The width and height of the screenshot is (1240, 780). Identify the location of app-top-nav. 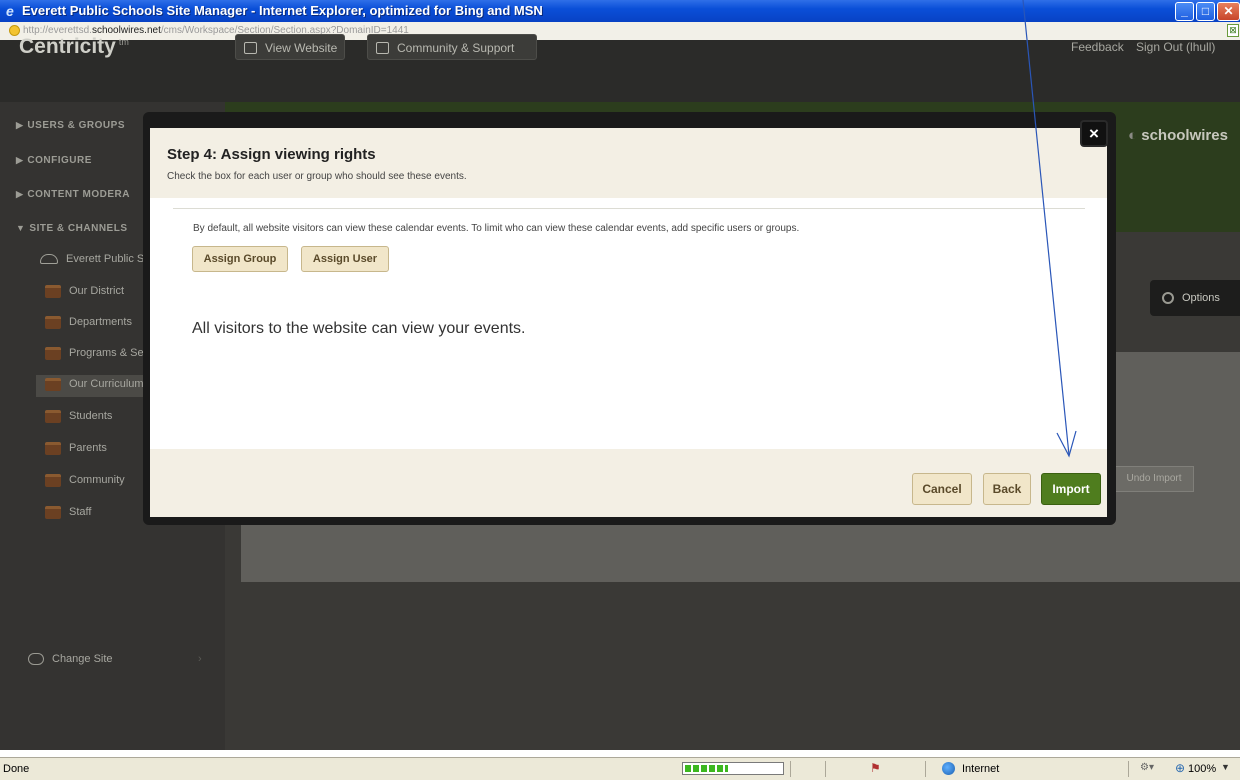
(620, 71).